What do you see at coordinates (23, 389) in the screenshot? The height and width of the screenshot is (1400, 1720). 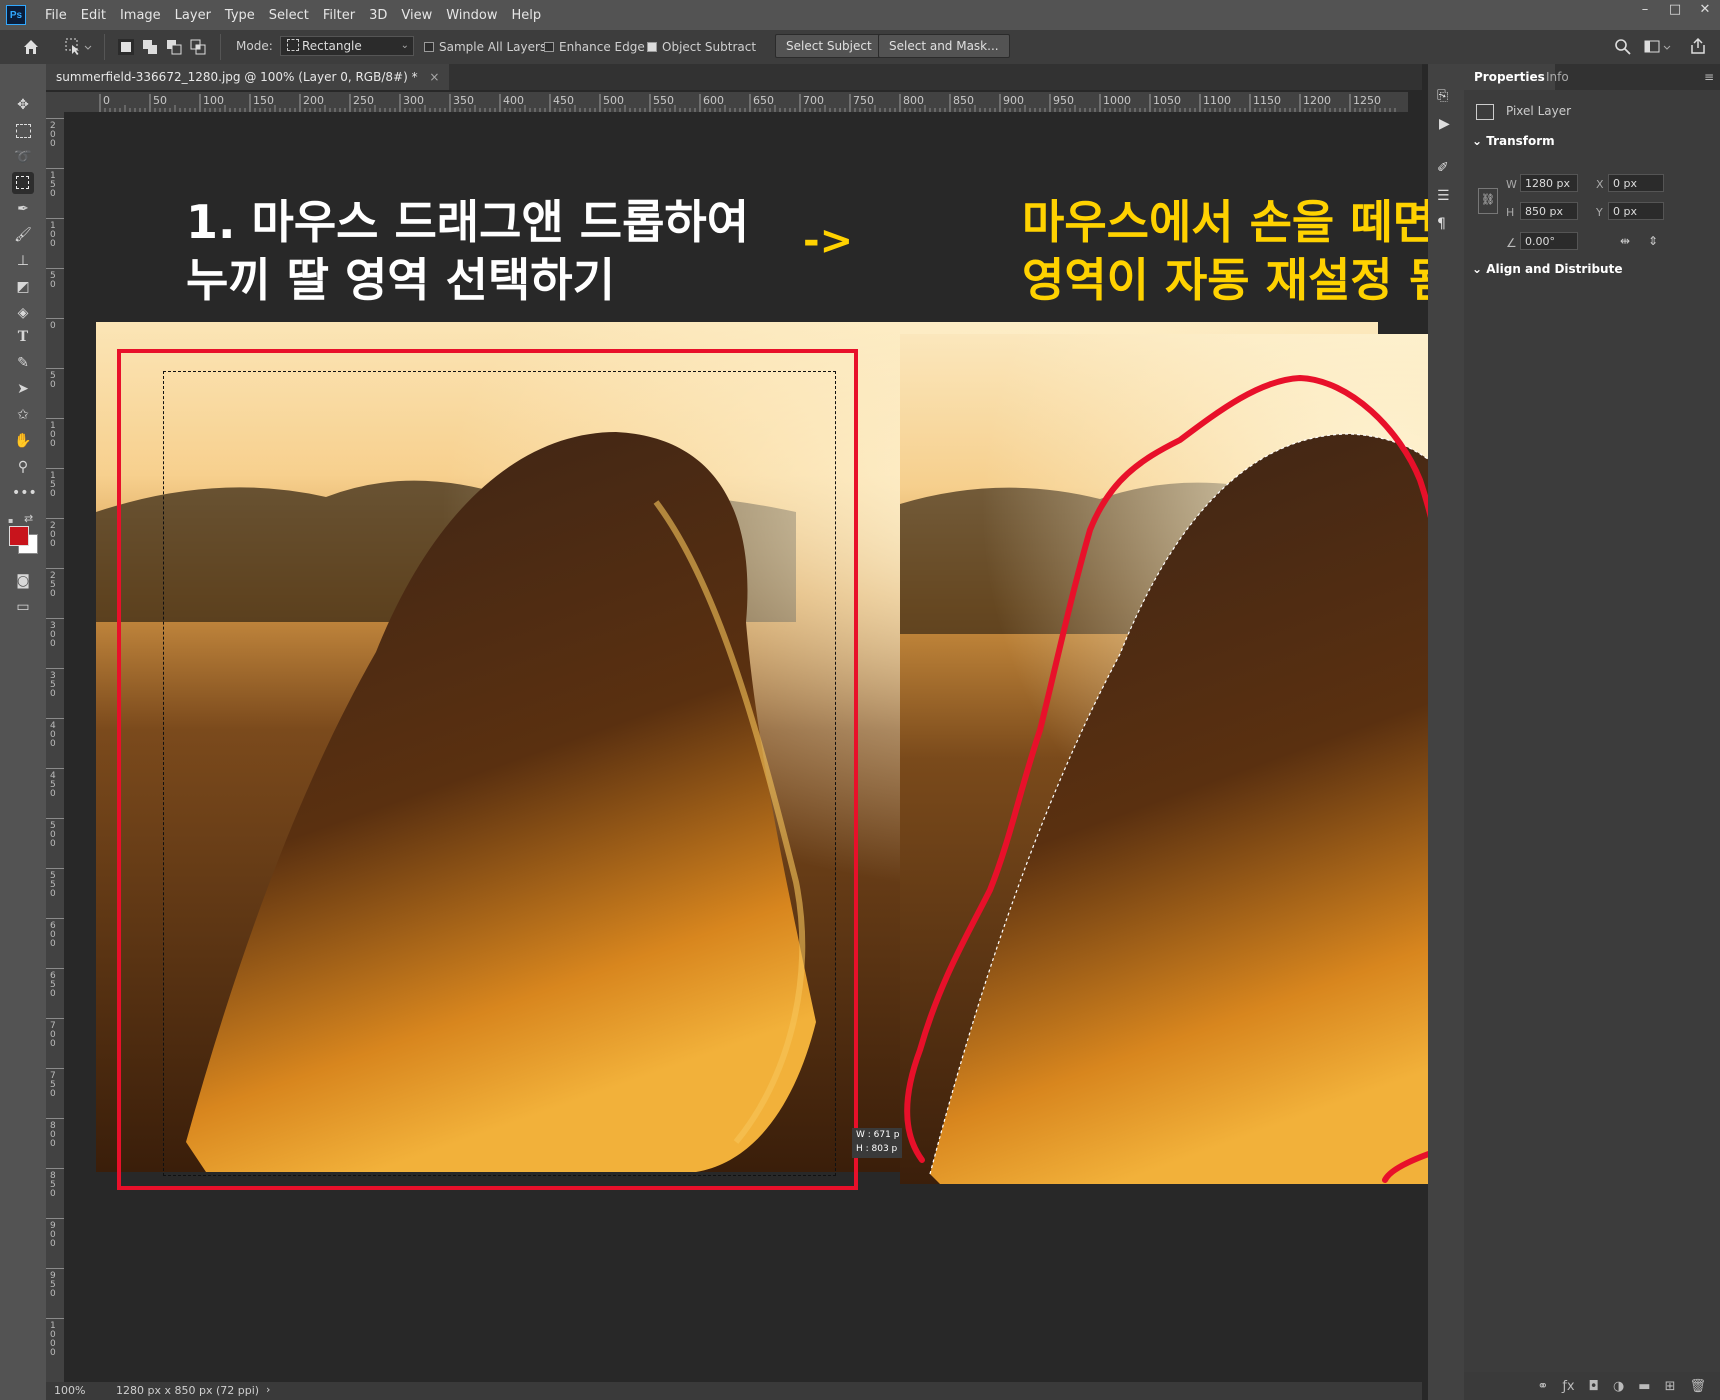 I see `path-selection-tool-icon: ➤` at bounding box center [23, 389].